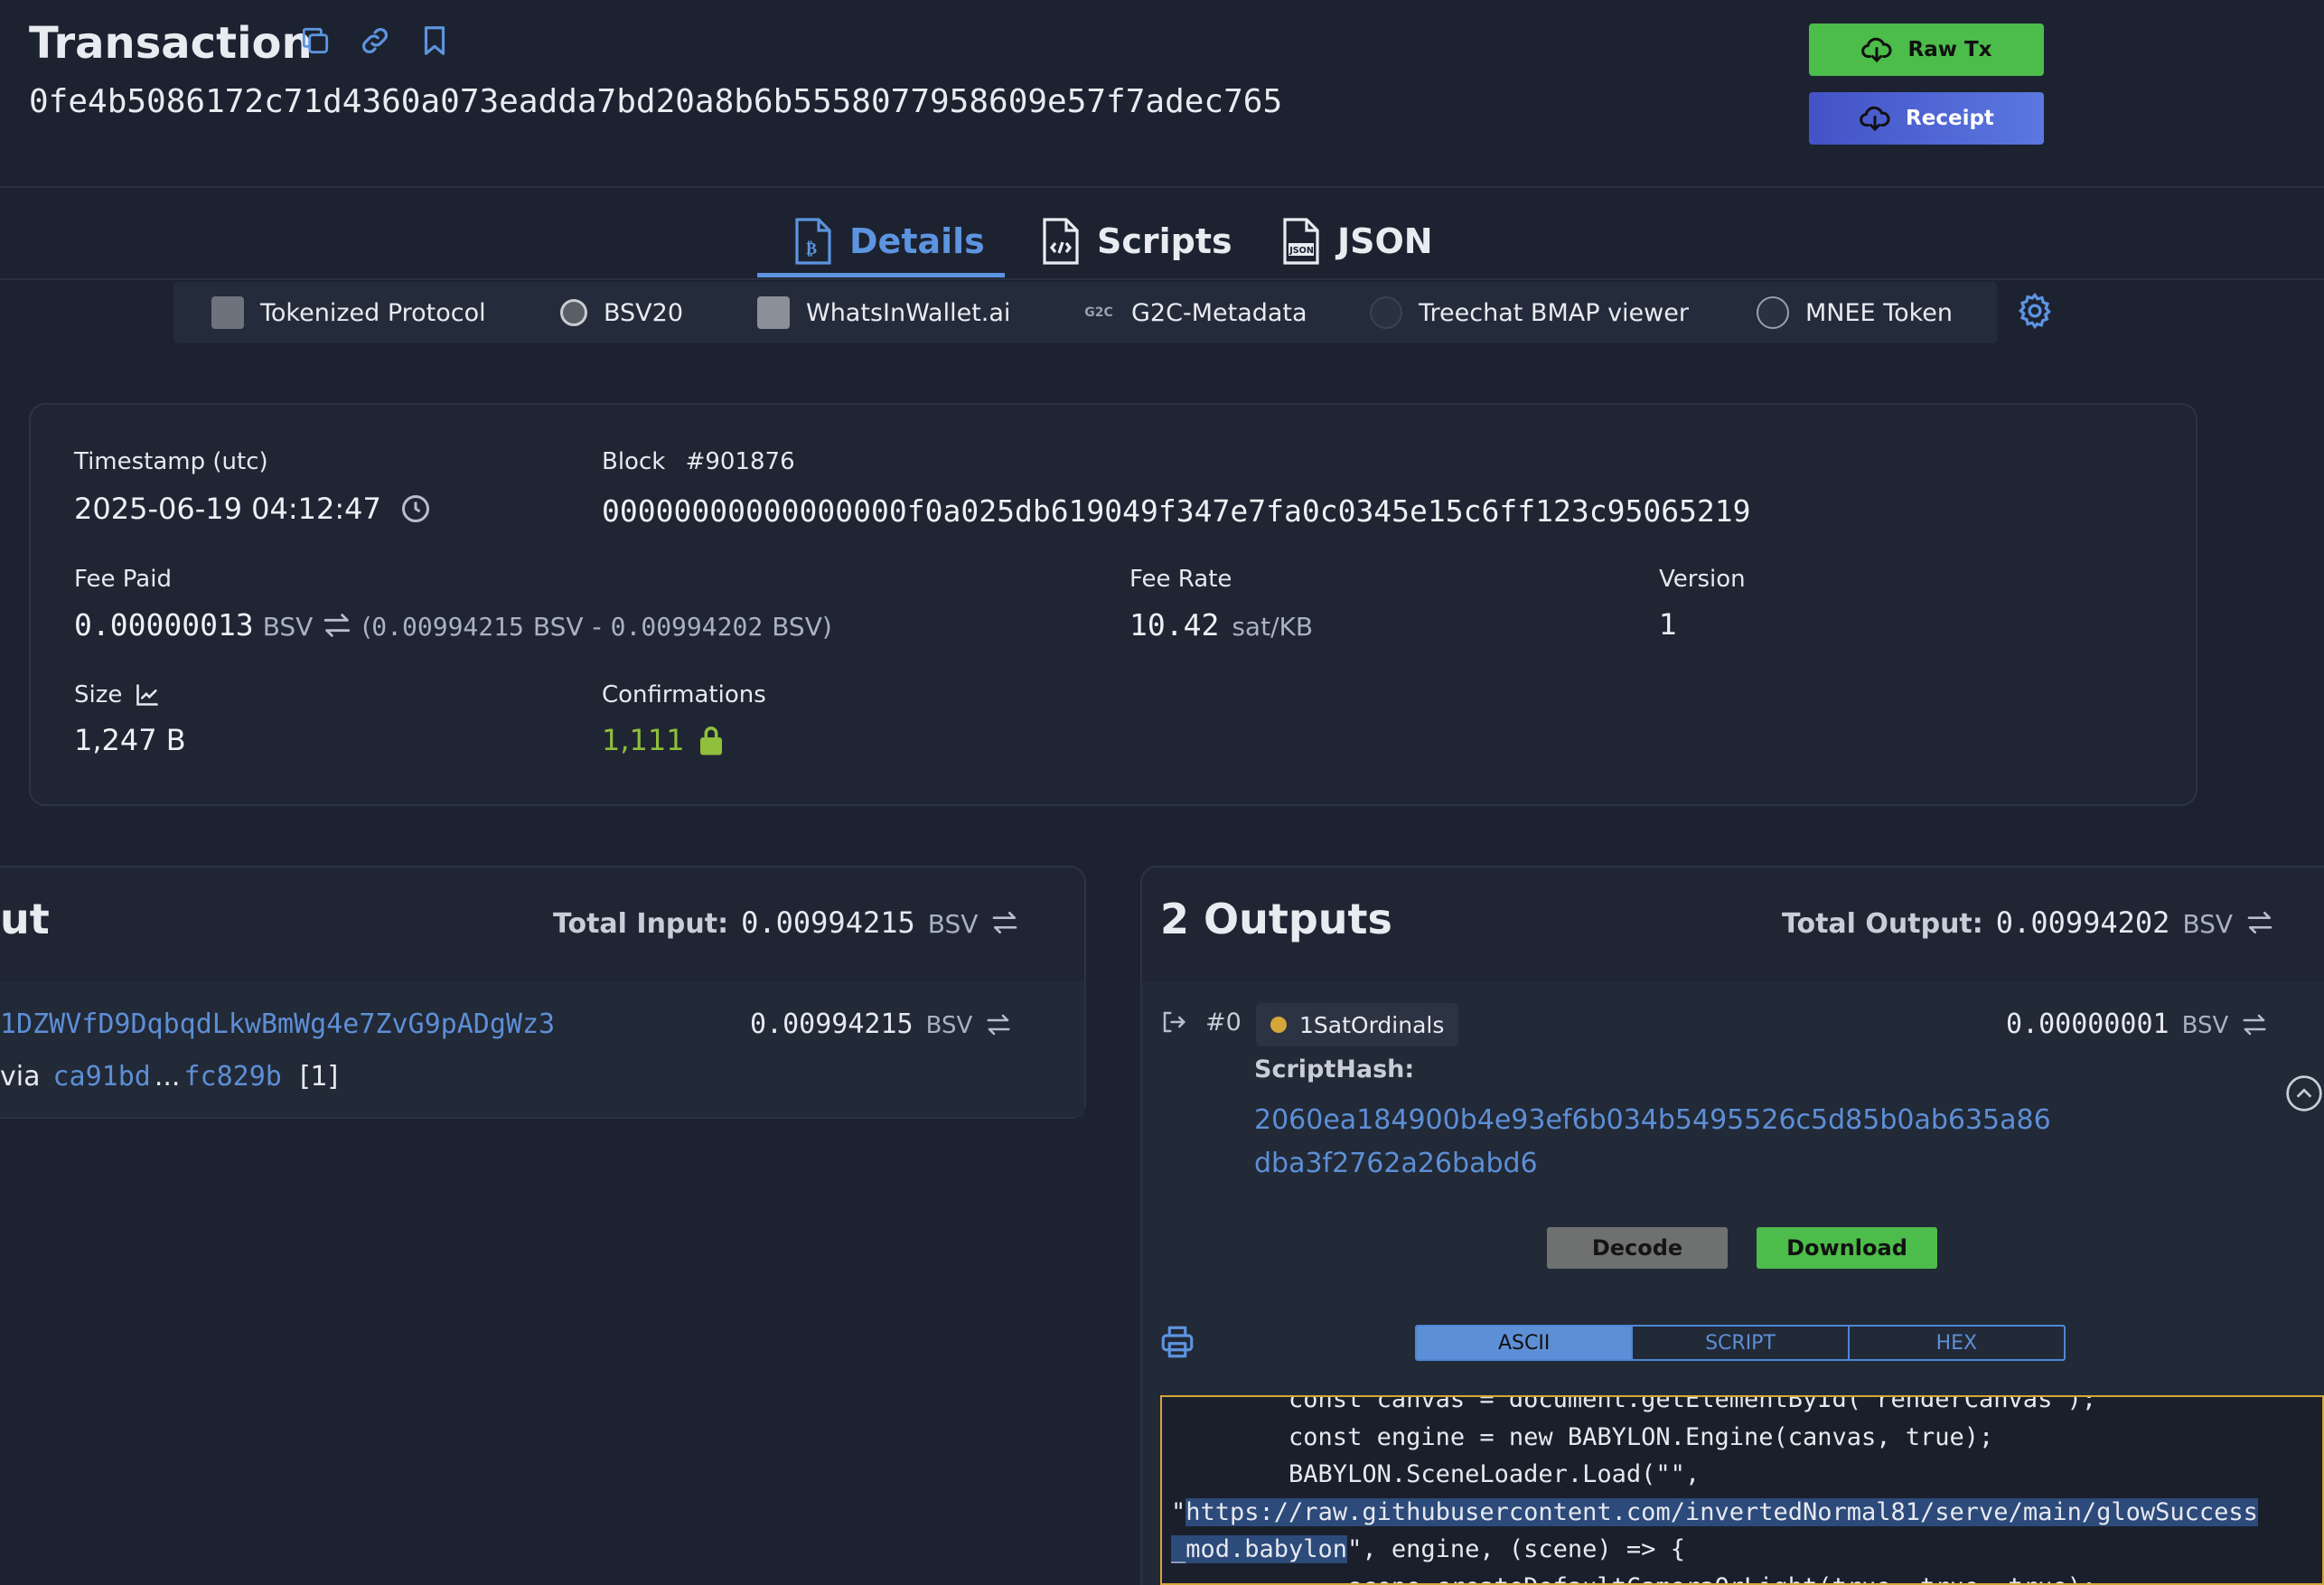  Describe the element at coordinates (802, 627) in the screenshot. I see `fee-calc-output-unit: BSV)` at that location.